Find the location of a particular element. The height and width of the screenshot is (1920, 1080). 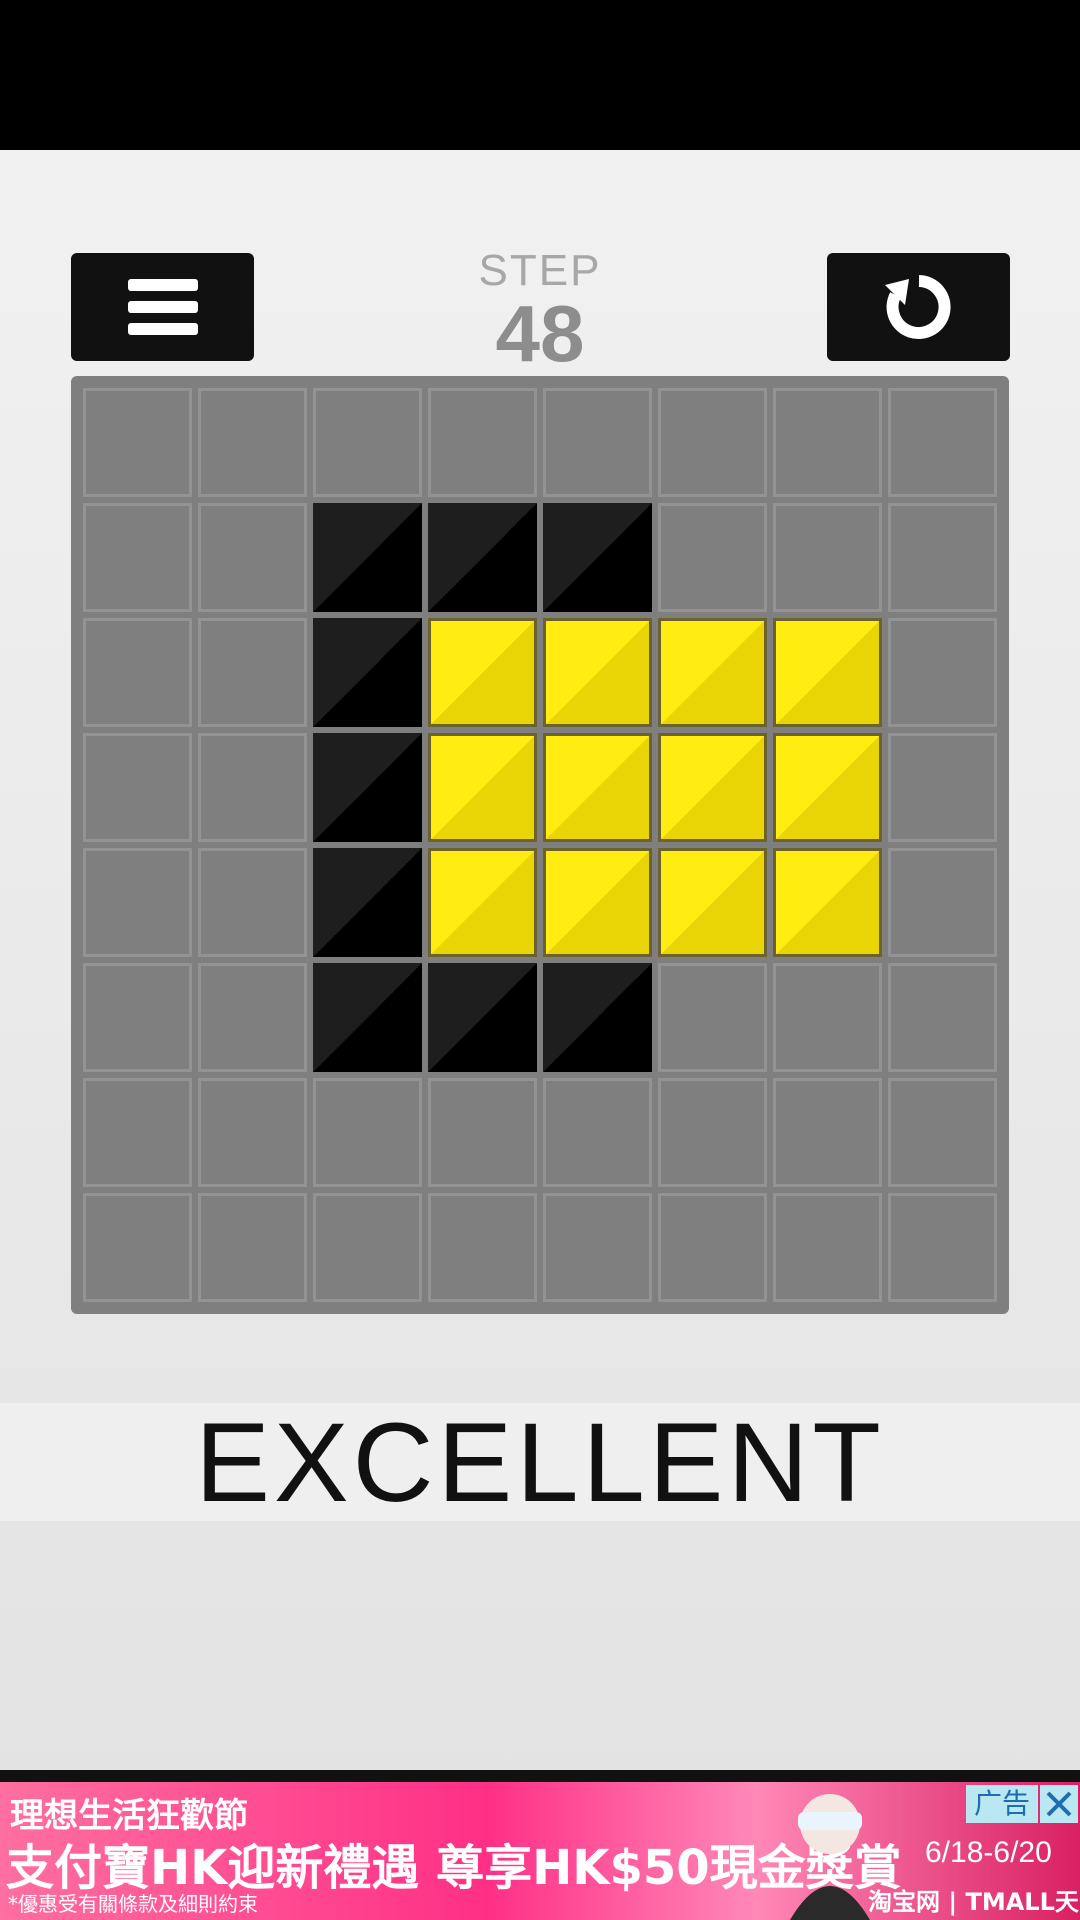

step-counter: STEP 48 is located at coordinates (540, 310).